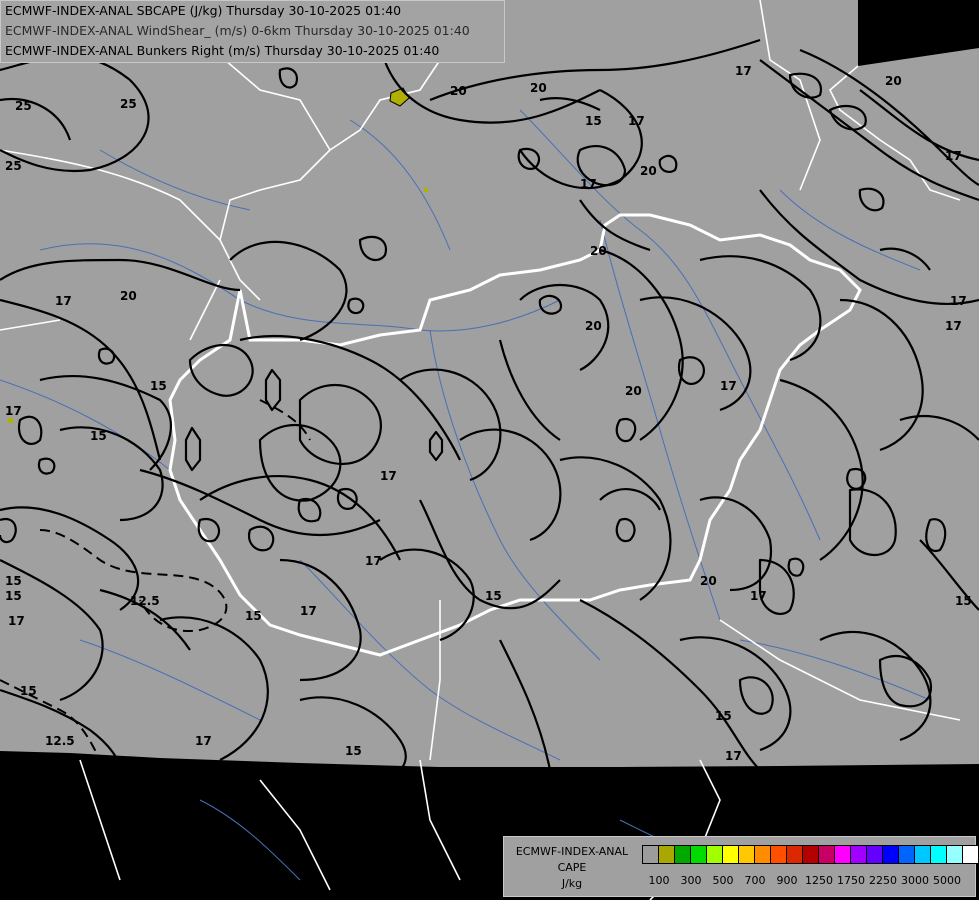 The height and width of the screenshot is (900, 979). I want to click on legend-tick-label: 700, so click(755, 880).